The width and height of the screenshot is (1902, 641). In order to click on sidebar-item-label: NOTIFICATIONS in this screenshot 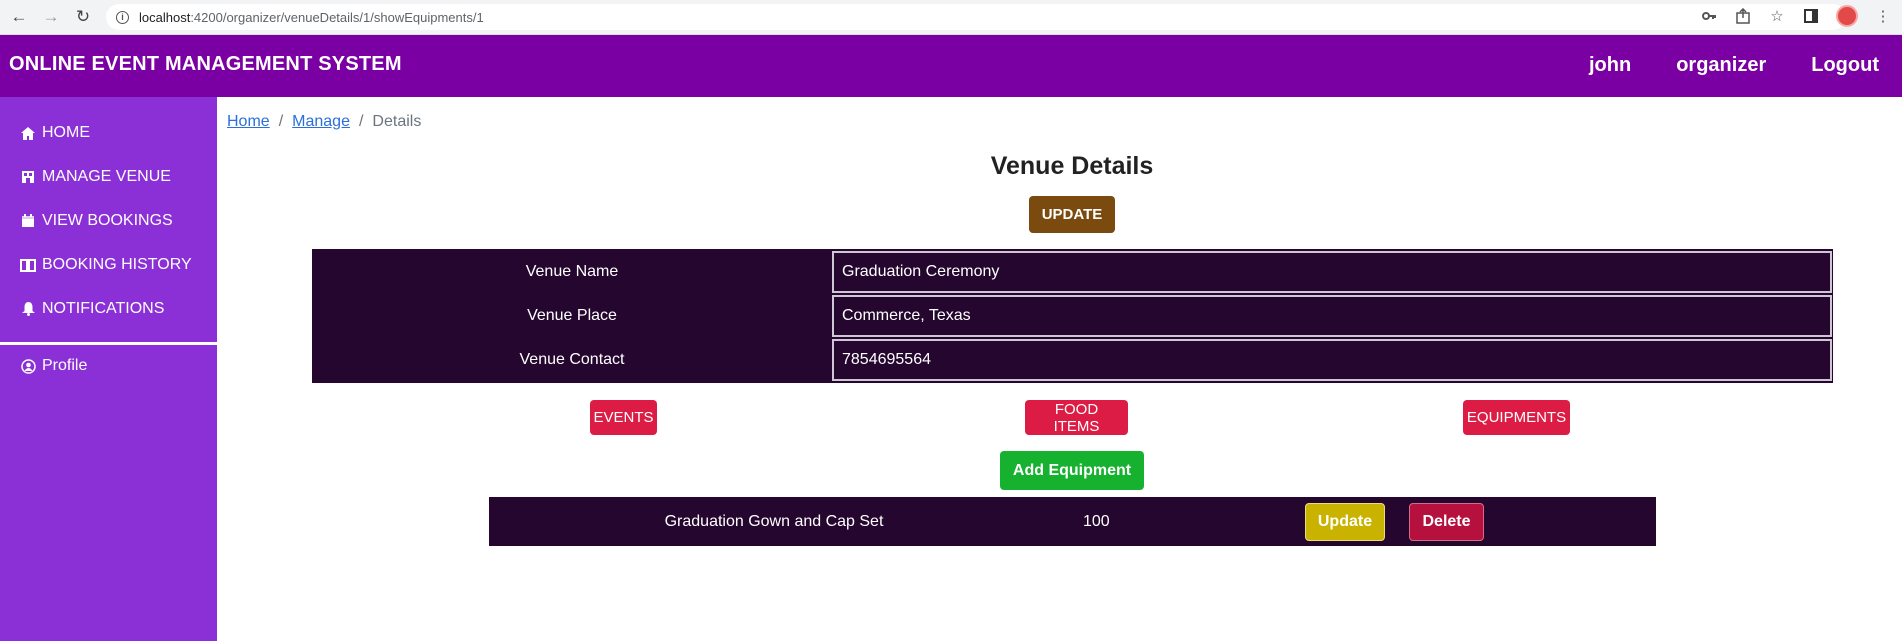, I will do `click(103, 308)`.